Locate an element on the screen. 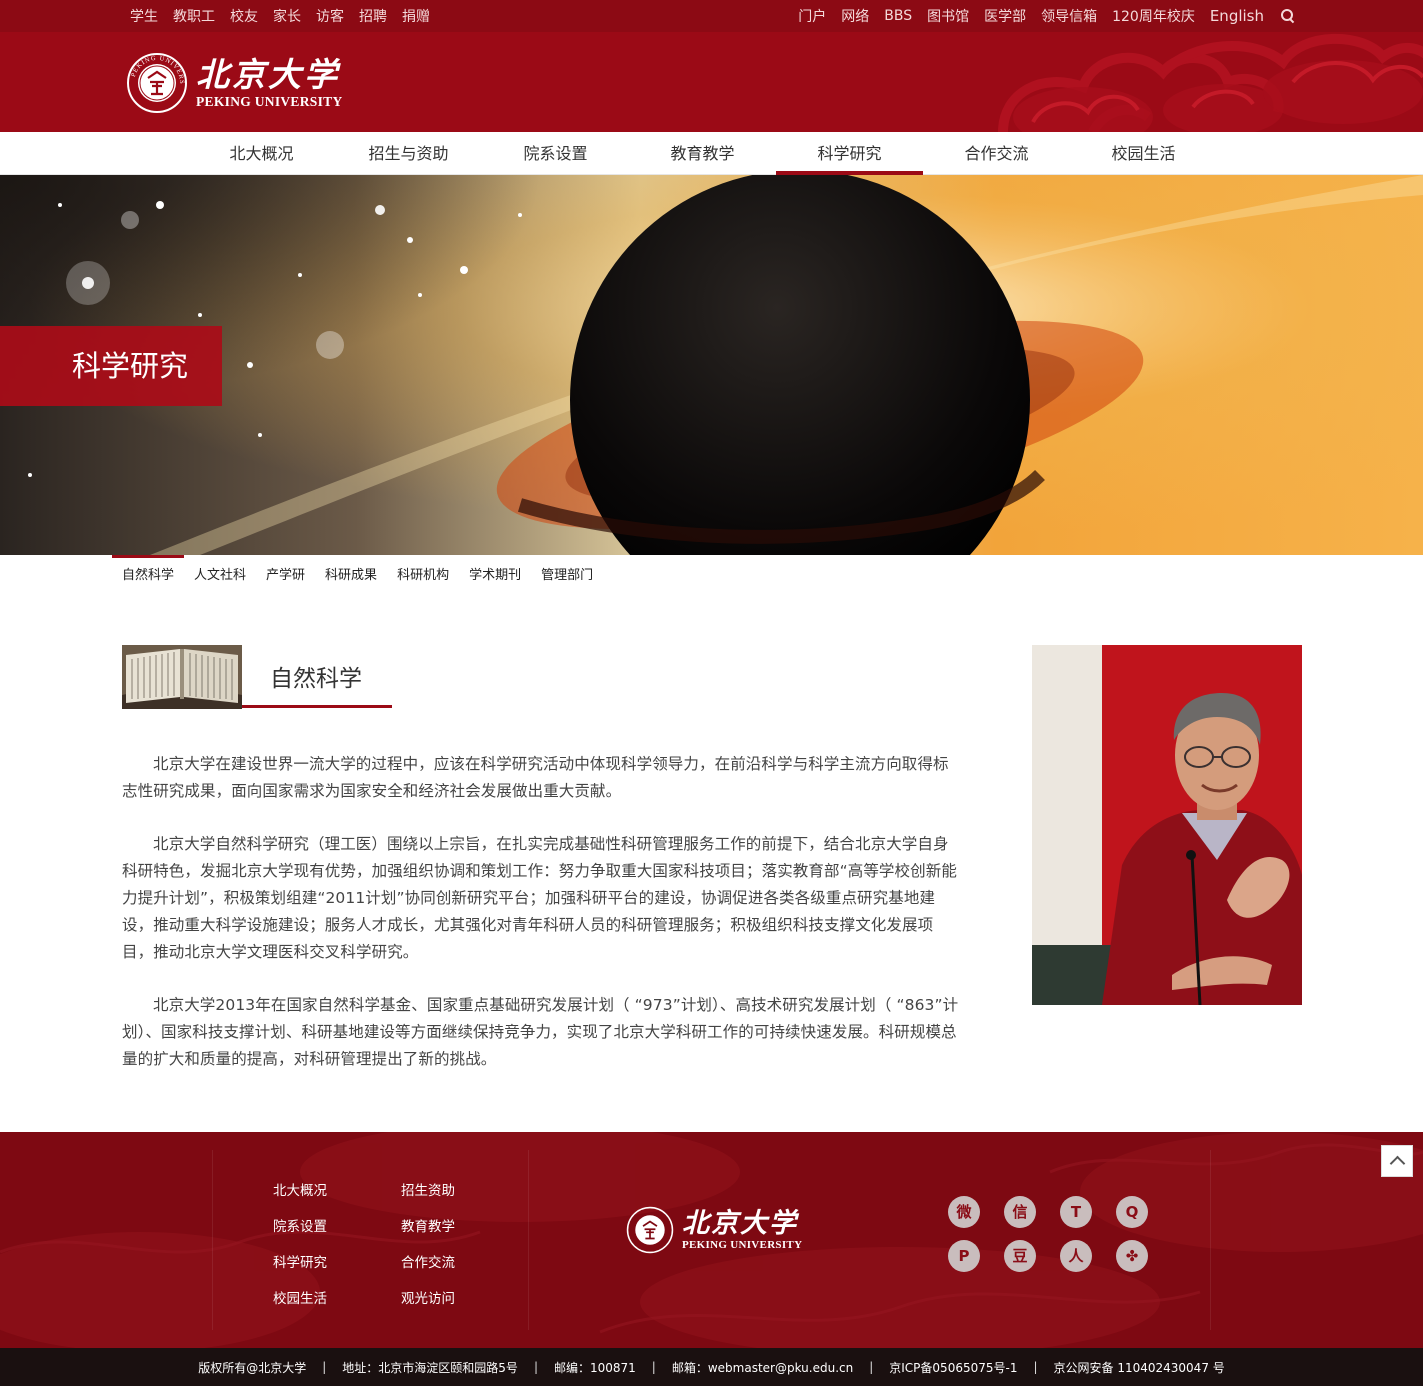  sub-nav: 自然科学 人文社科 产学研 科研成果 科研机构 学术期刊 管理部门 is located at coordinates (357, 575).